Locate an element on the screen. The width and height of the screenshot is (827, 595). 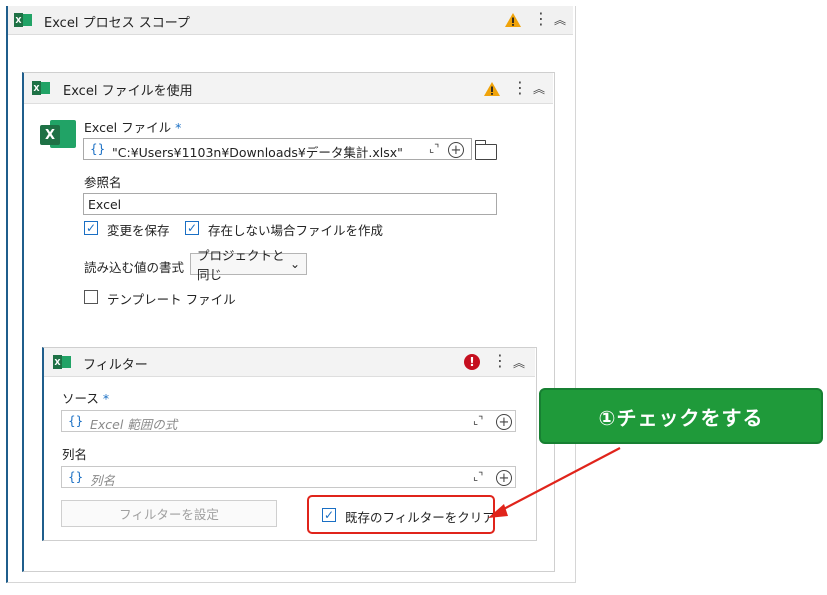
value-format-label: 読み込む値の書式 is located at coordinates (134, 267).